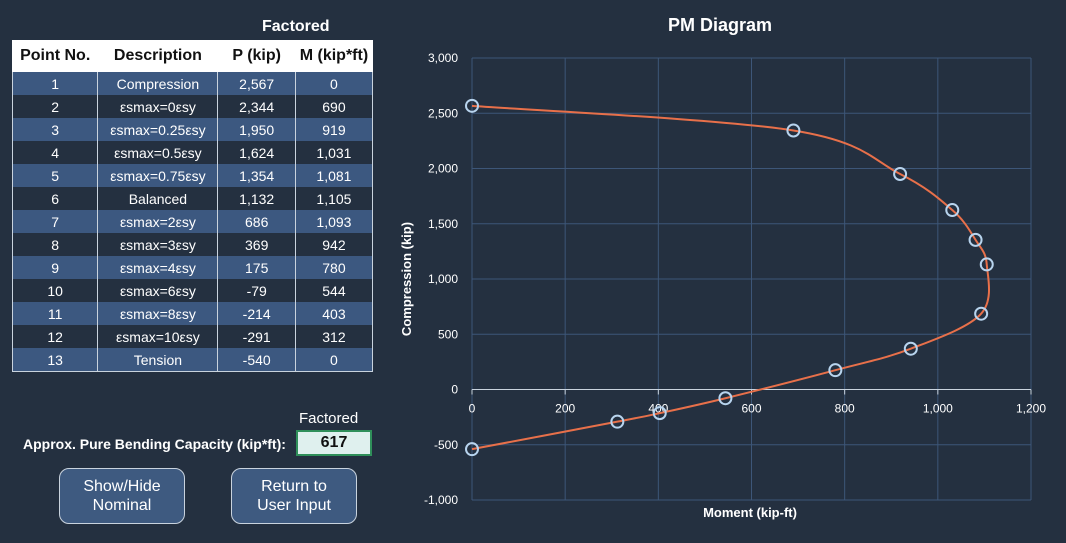 This screenshot has height=543, width=1066. What do you see at coordinates (750, 512) in the screenshot?
I see `x-axis-label: Moment (kip-ft)` at bounding box center [750, 512].